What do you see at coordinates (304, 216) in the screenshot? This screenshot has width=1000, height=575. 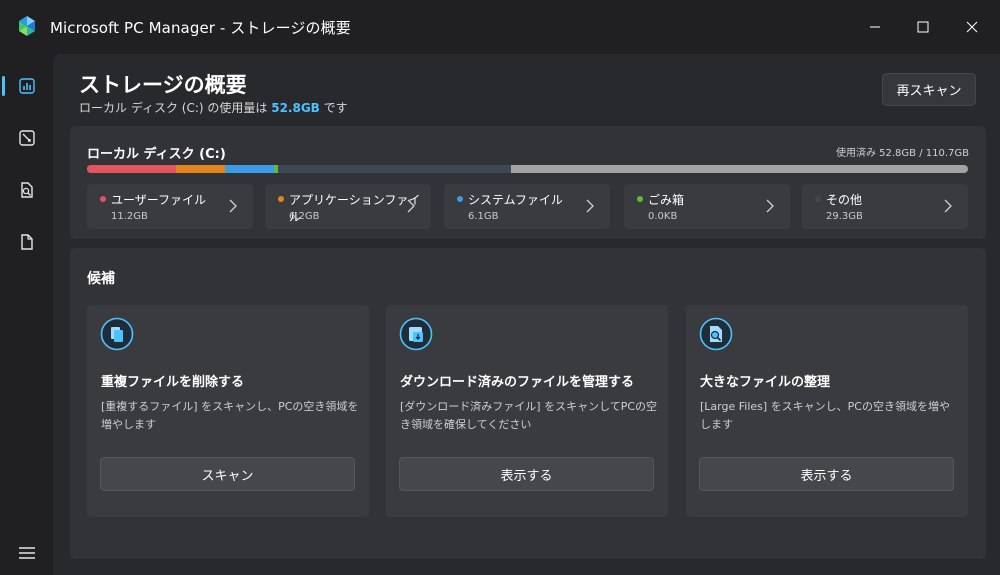 I see `category-size: 6.2GB` at bounding box center [304, 216].